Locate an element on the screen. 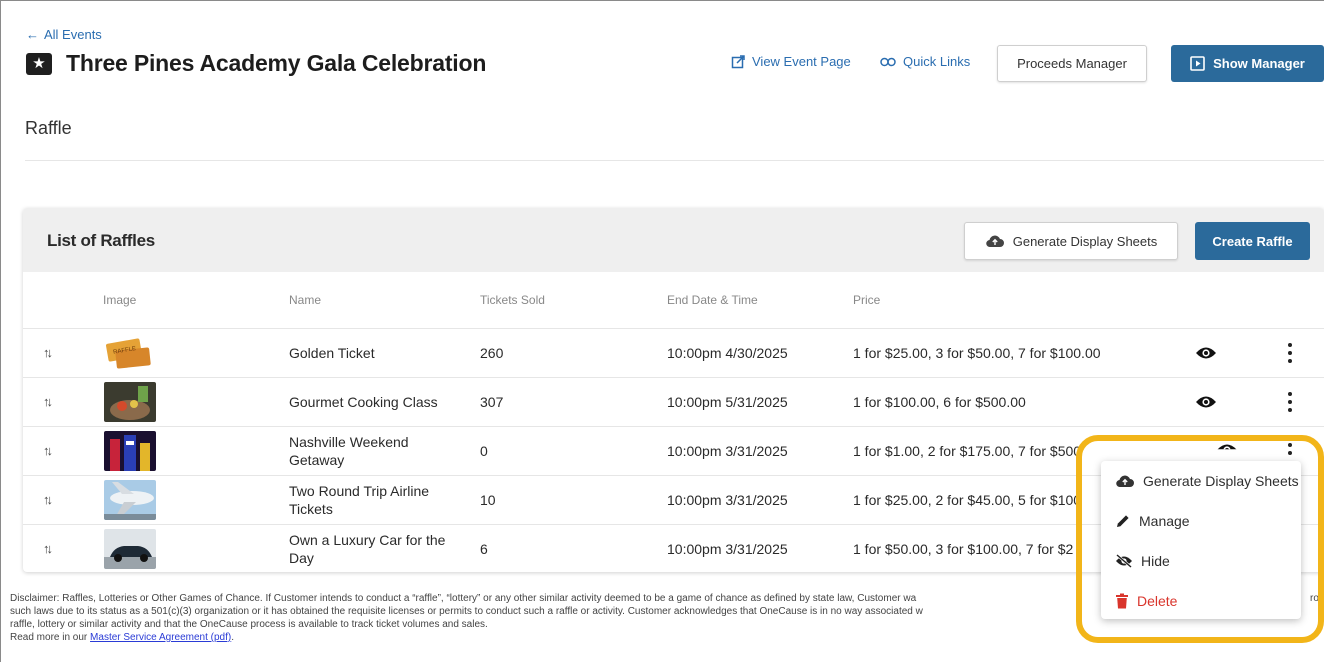  raffle-name: Two Round Trip Airline Tickets is located at coordinates (359, 500).